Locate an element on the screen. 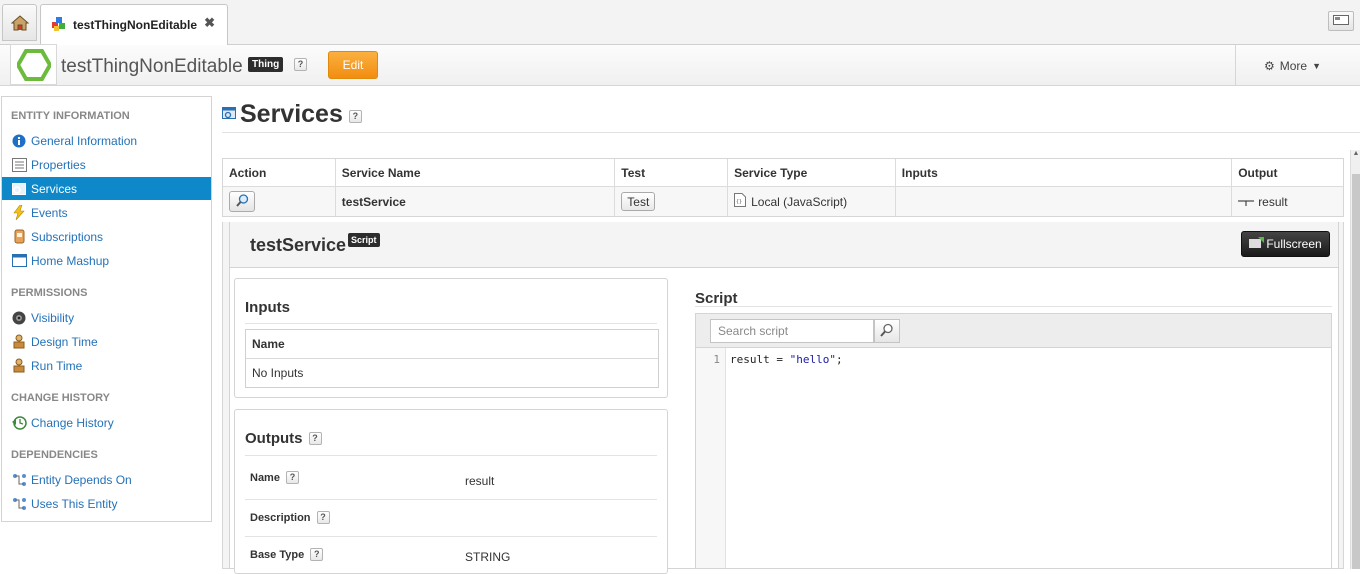 Image resolution: width=1360 pixels, height=574 pixels. scroll-thumb is located at coordinates (1356, 371).